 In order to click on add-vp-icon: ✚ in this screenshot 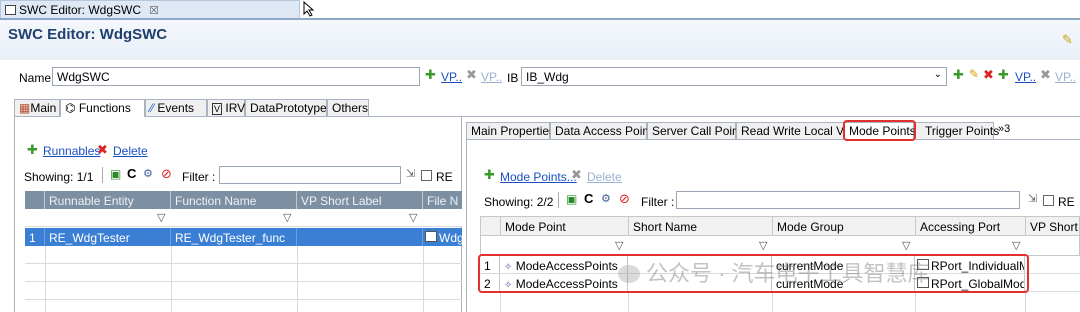, I will do `click(430, 75)`.